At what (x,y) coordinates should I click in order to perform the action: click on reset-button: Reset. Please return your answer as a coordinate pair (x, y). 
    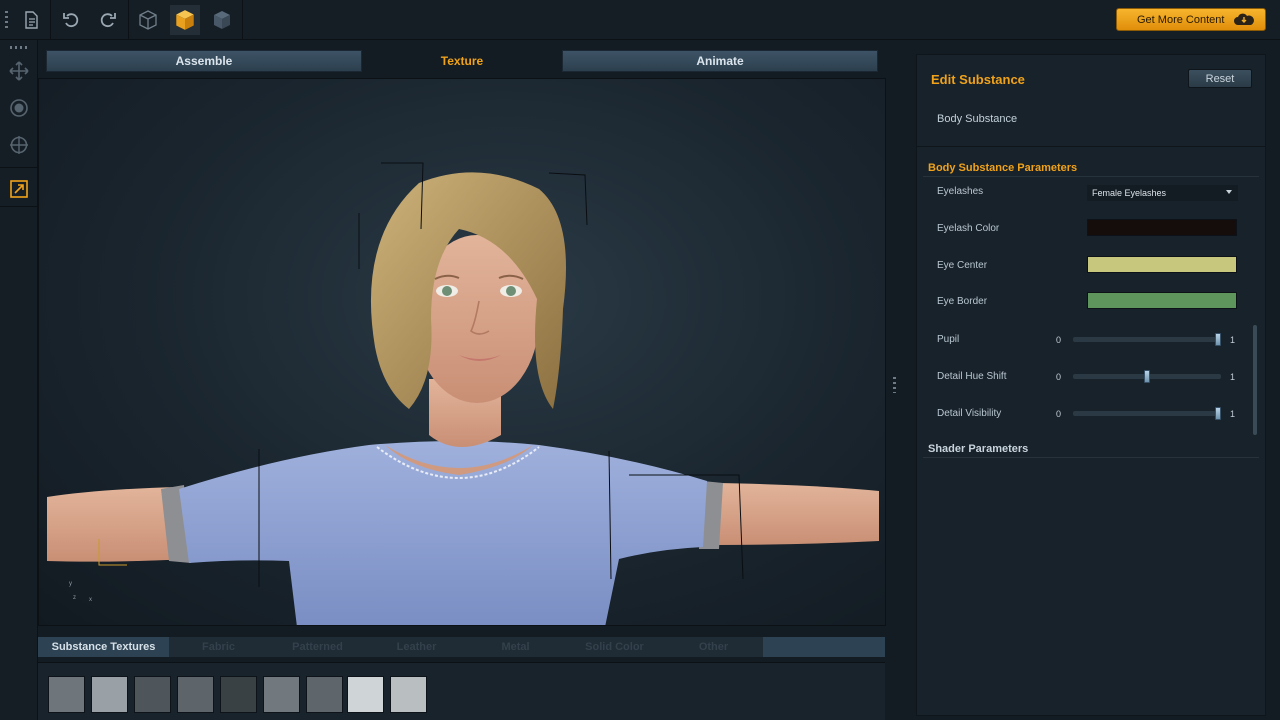
    Looking at the image, I should click on (1220, 78).